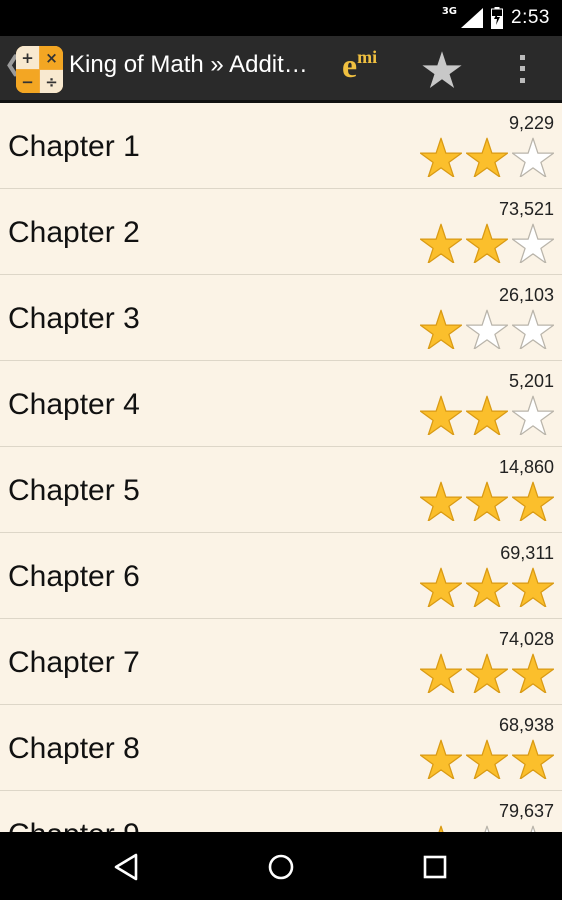 The height and width of the screenshot is (900, 562). I want to click on chapter-row: Chapter 7 74,028, so click(281, 662).